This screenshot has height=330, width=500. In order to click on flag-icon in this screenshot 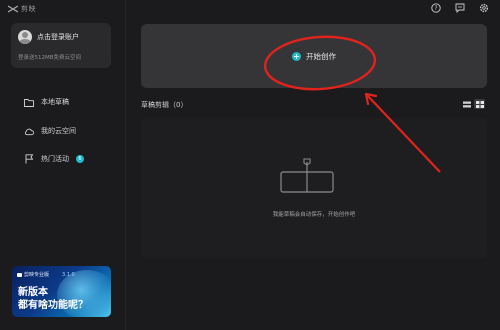, I will do `click(29, 159)`.